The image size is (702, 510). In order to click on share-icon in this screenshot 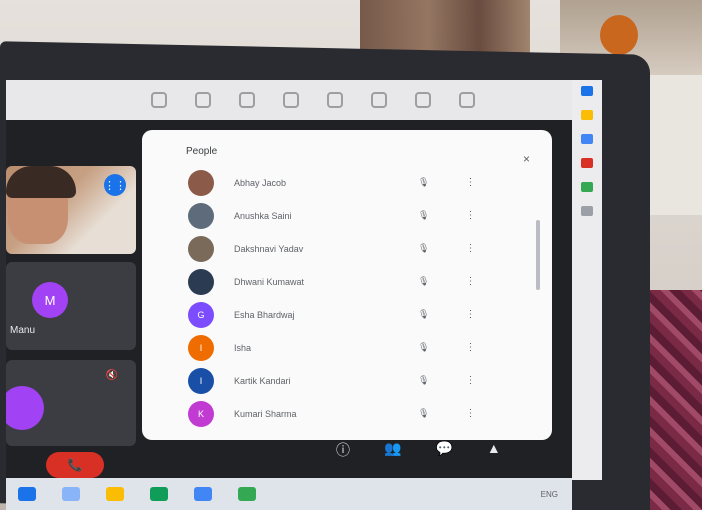, I will do `click(423, 100)`.